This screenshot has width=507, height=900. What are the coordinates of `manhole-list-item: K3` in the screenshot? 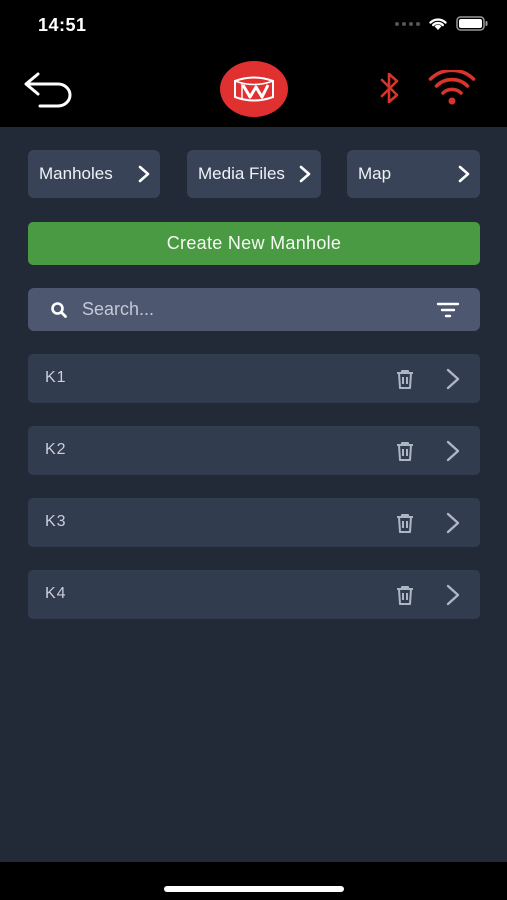 It's located at (254, 522).